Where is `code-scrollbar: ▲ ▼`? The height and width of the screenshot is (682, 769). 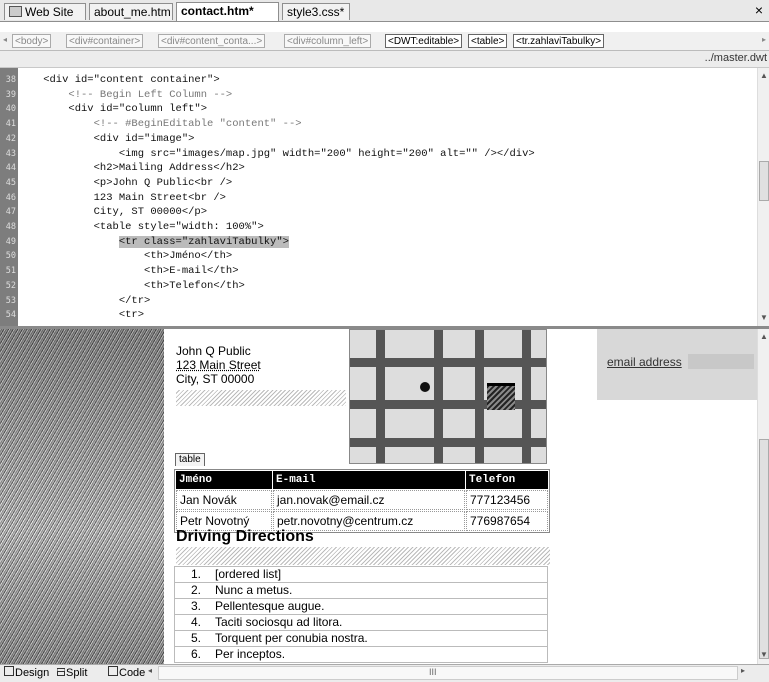 code-scrollbar: ▲ ▼ is located at coordinates (763, 197).